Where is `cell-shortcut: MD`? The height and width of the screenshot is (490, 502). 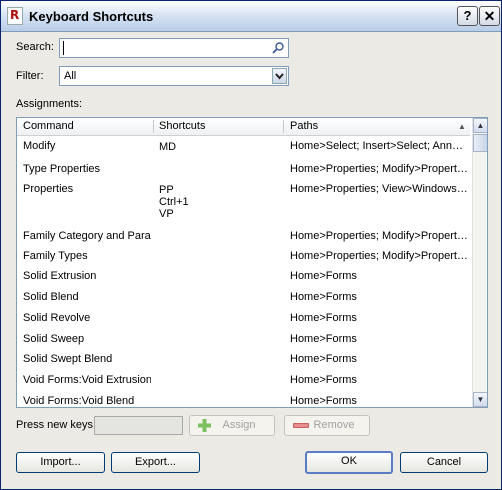
cell-shortcut: MD is located at coordinates (168, 147).